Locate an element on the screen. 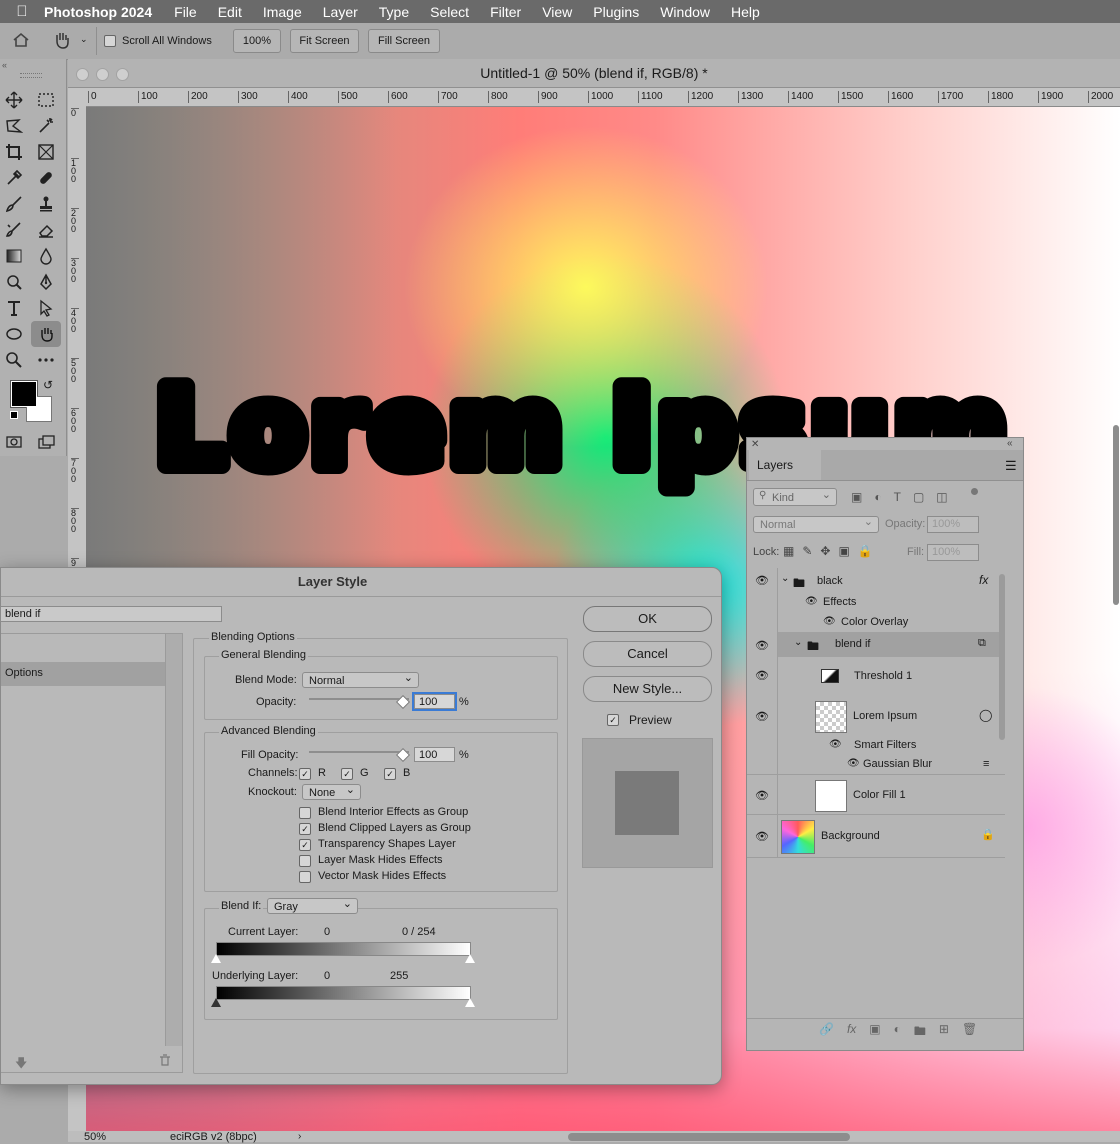 This screenshot has width=1120, height=1144. hand-tool-active-icon is located at coordinates (46, 334).